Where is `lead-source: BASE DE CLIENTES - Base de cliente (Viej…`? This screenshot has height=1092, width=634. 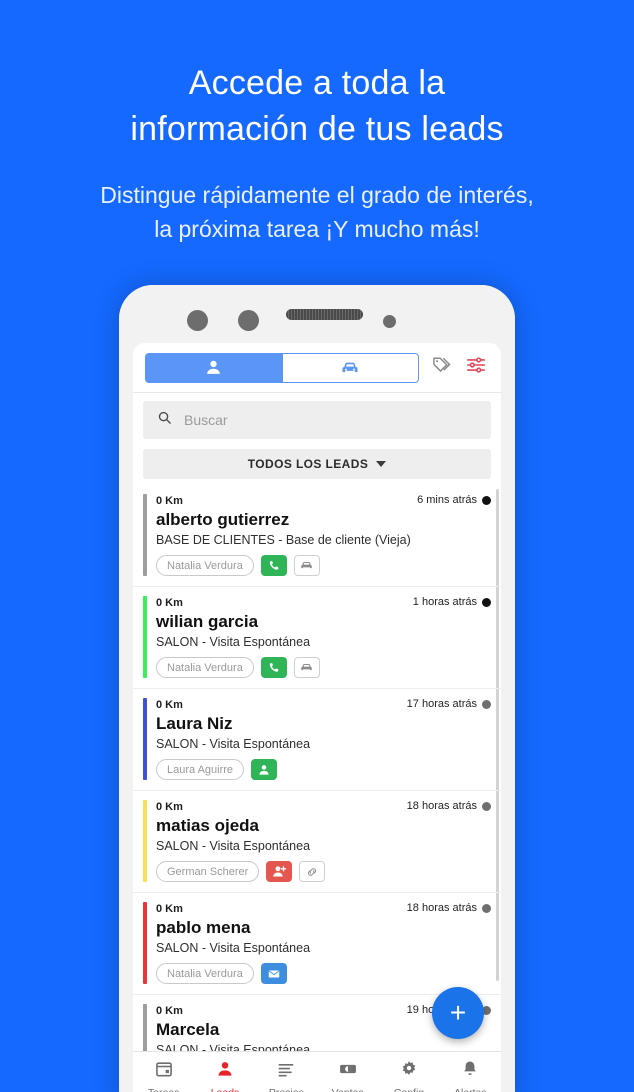 lead-source: BASE DE CLIENTES - Base de cliente (Viej… is located at coordinates (283, 540).